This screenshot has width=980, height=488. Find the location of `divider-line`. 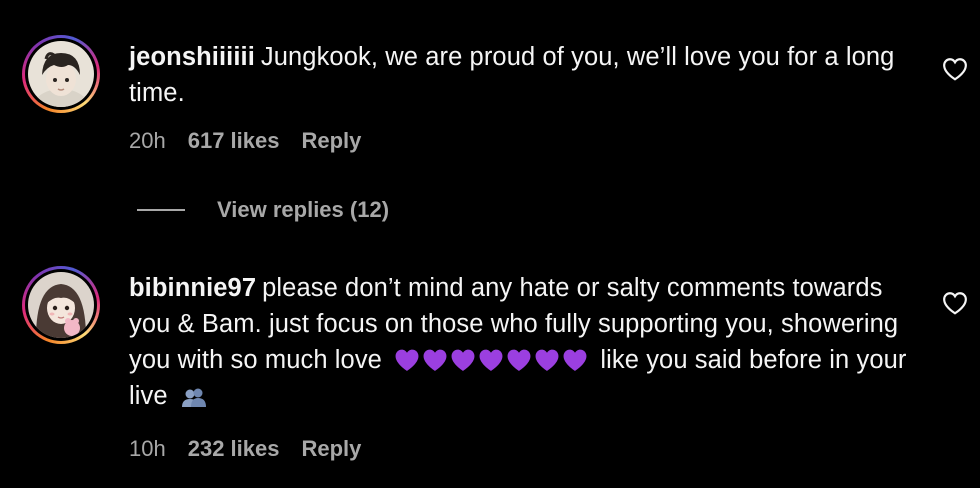

divider-line is located at coordinates (161, 210).